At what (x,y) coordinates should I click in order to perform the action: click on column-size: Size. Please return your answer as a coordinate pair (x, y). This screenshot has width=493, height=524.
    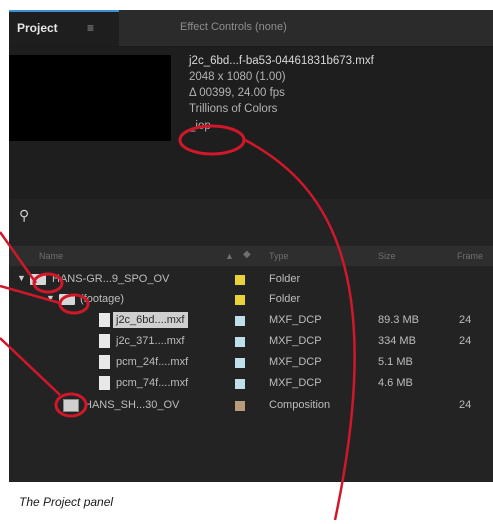
    Looking at the image, I should click on (387, 256).